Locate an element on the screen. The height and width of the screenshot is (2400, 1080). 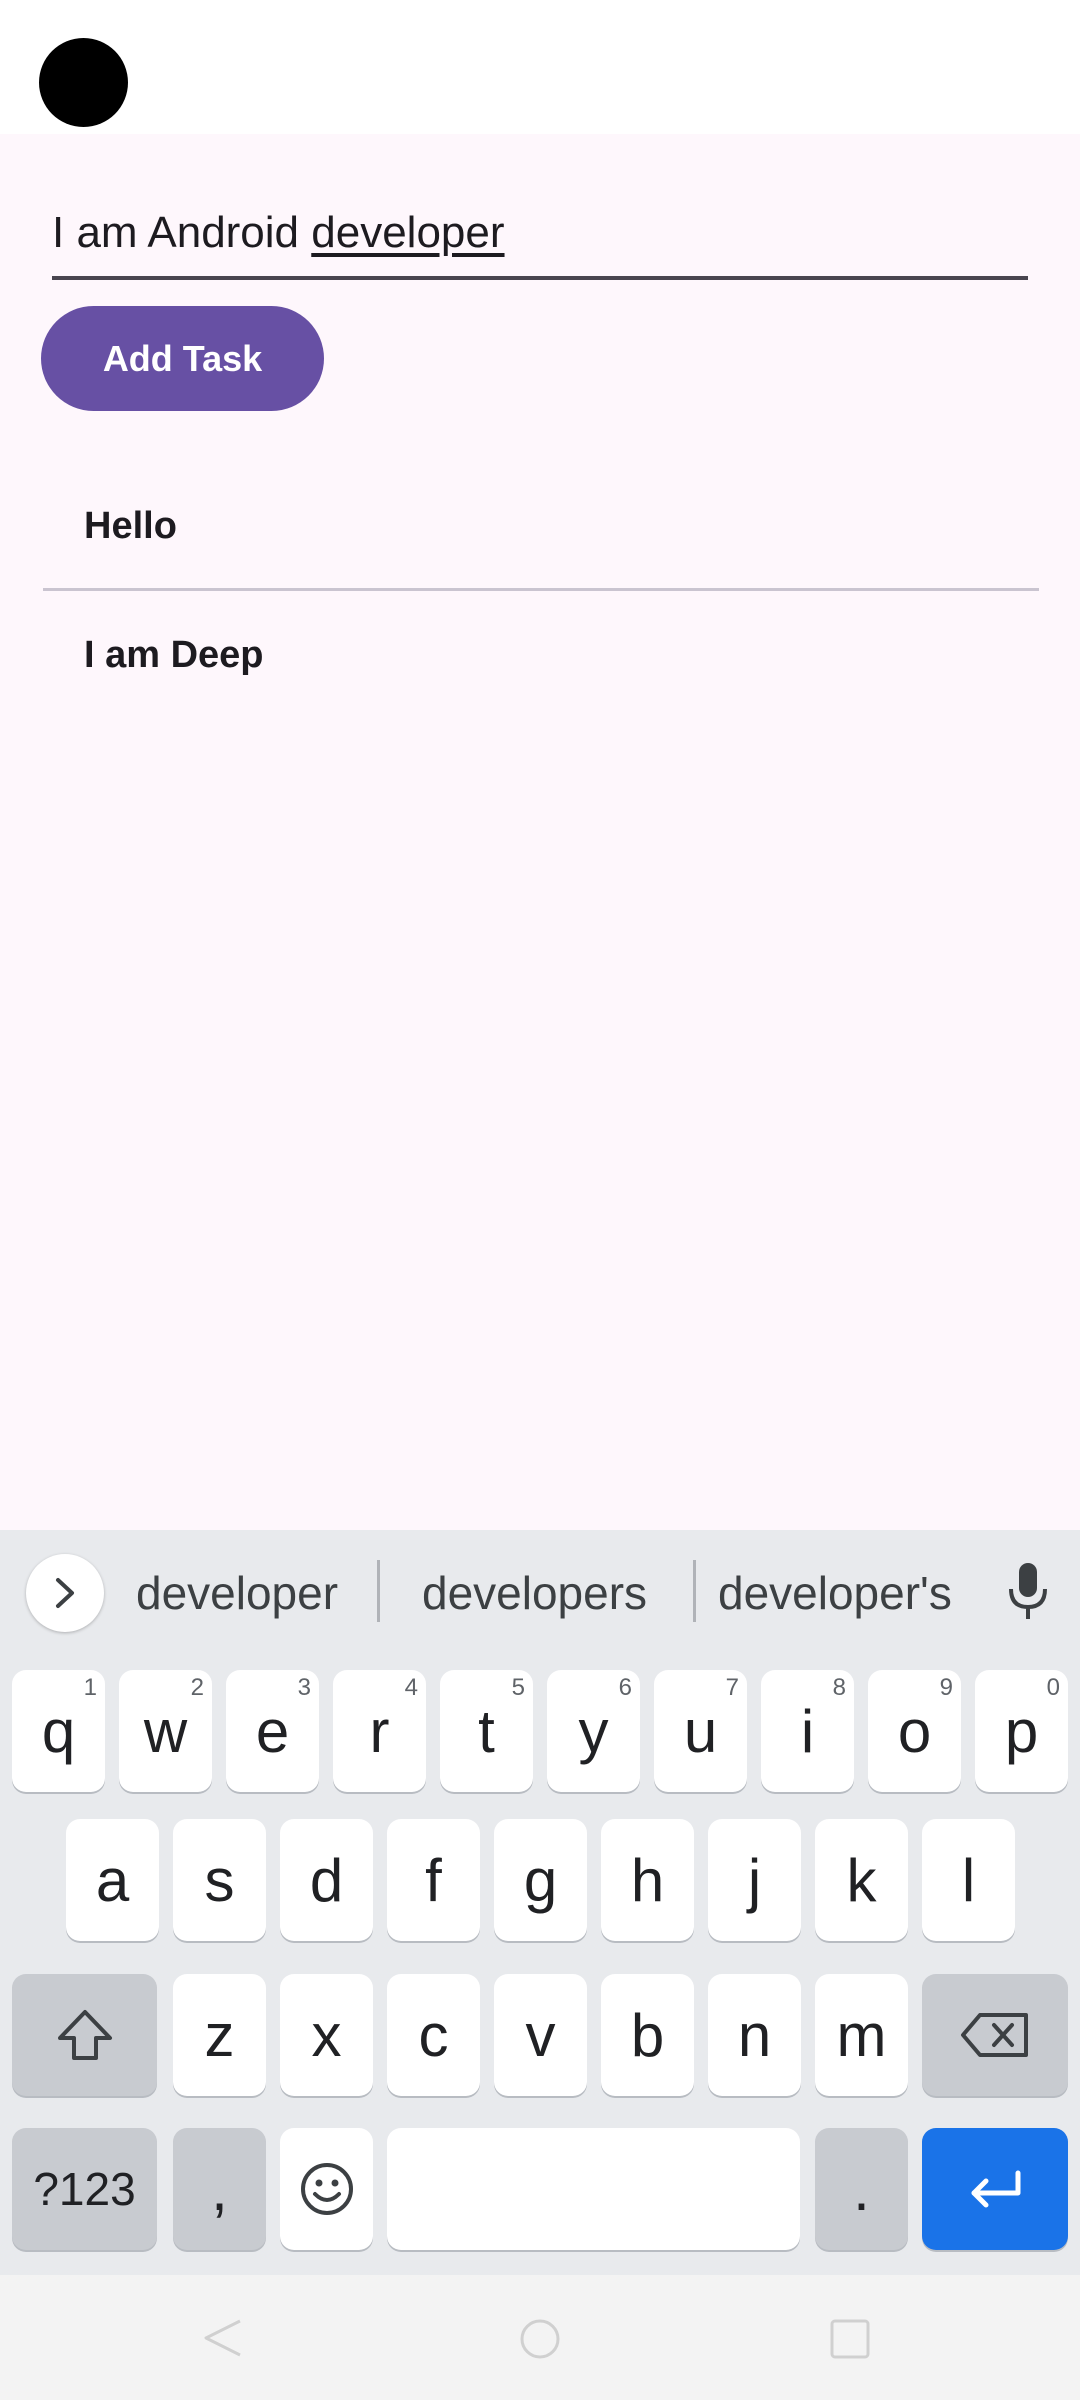
key-o: o9 is located at coordinates (914, 1731).